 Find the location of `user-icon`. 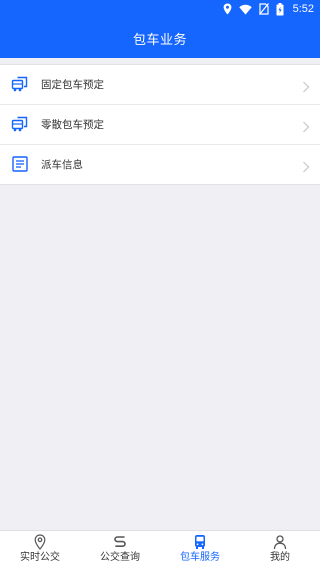

user-icon is located at coordinates (280, 542).